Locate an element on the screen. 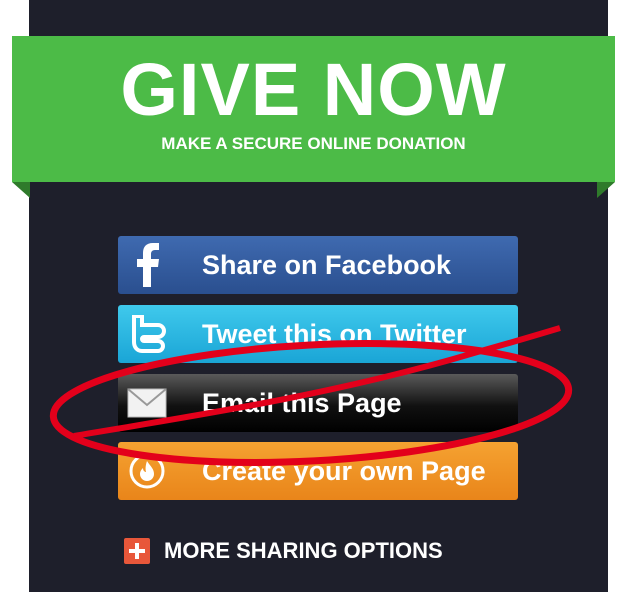  email-page-label: Email this Page is located at coordinates (302, 402).